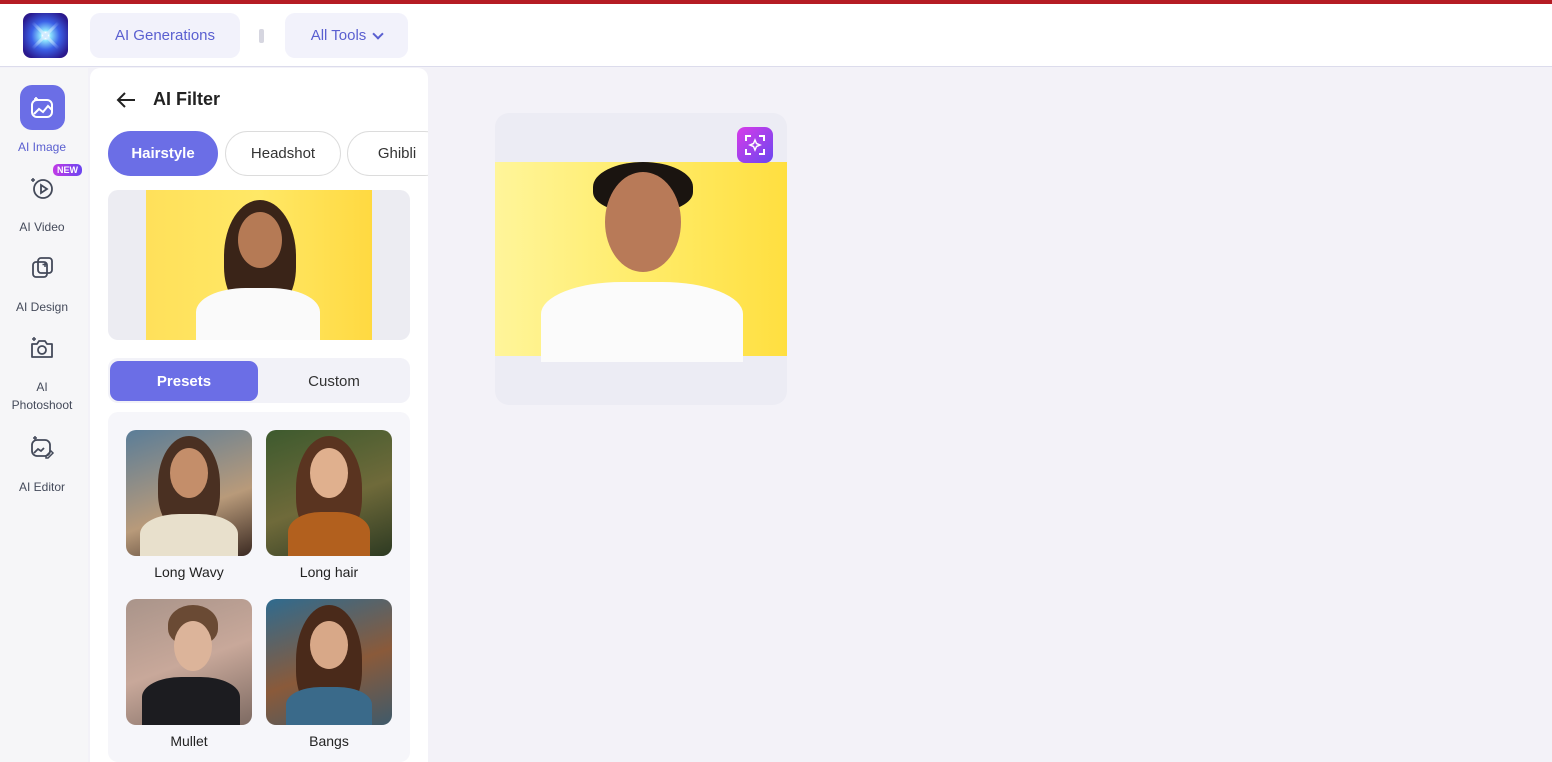 The height and width of the screenshot is (762, 1552). What do you see at coordinates (45, 35) in the screenshot?
I see `app-logo` at bounding box center [45, 35].